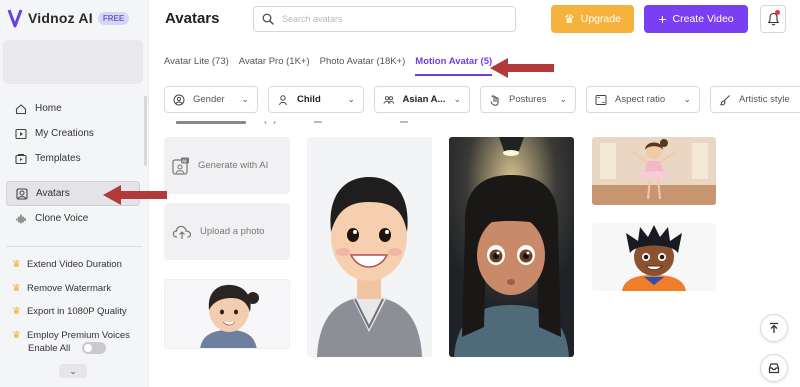 This screenshot has width=800, height=387. Describe the element at coordinates (69, 288) in the screenshot. I see `perk-label: Remove Watermark` at that location.